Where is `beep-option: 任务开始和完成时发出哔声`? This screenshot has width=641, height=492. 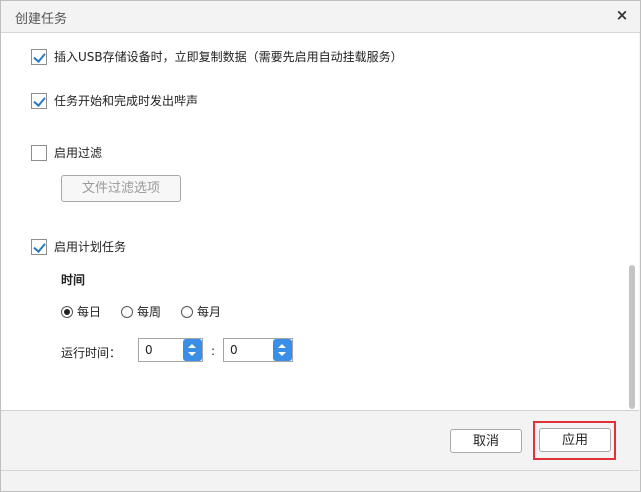
beep-option: 任务开始和完成时发出哔声 is located at coordinates (114, 100).